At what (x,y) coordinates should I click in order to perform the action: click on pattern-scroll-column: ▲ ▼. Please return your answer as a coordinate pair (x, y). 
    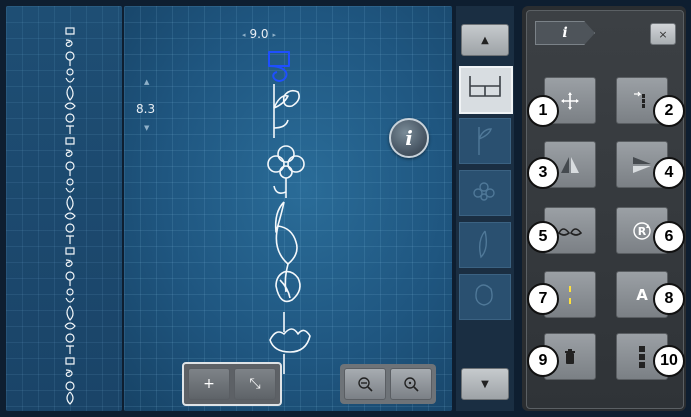
    Looking at the image, I should click on (485, 208).